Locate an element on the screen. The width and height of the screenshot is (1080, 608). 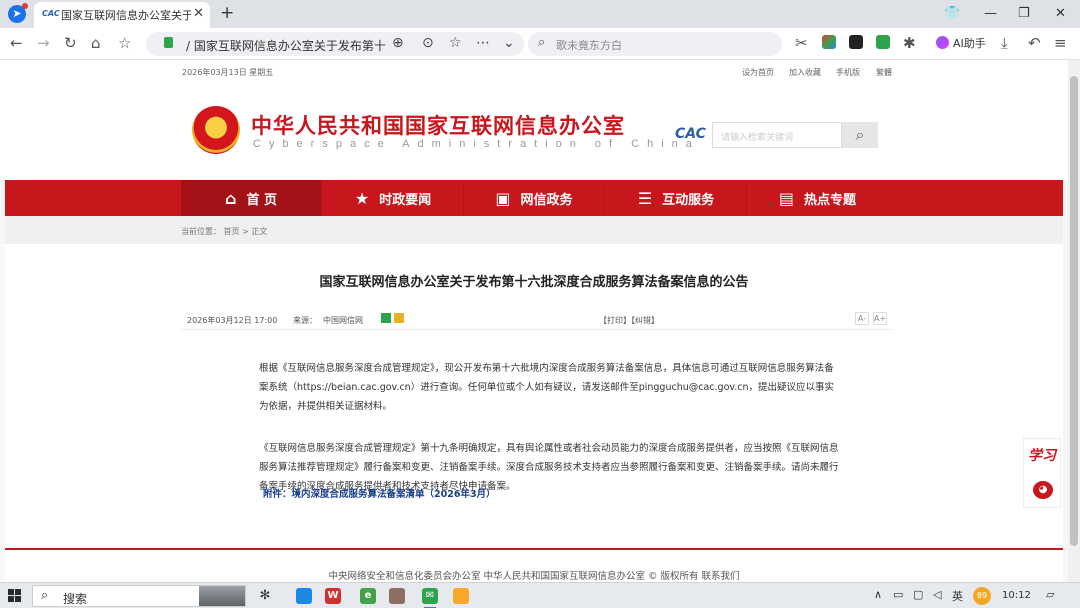
app-green-icon: e is located at coordinates (368, 596).